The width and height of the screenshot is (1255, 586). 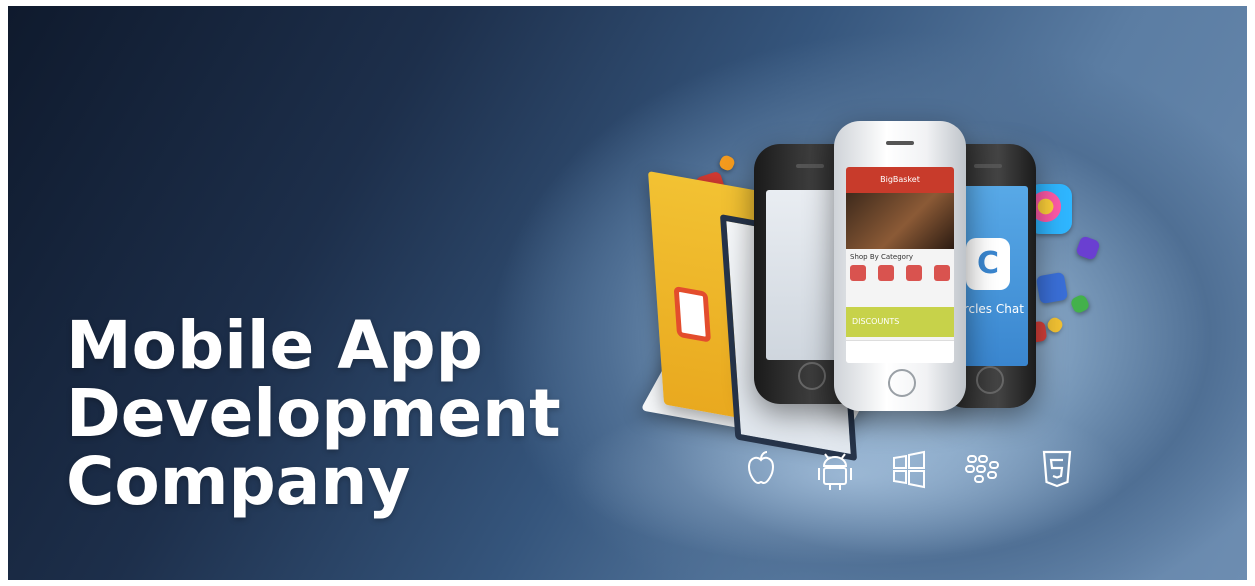 I want to click on app-tab-bar, so click(x=900, y=351).